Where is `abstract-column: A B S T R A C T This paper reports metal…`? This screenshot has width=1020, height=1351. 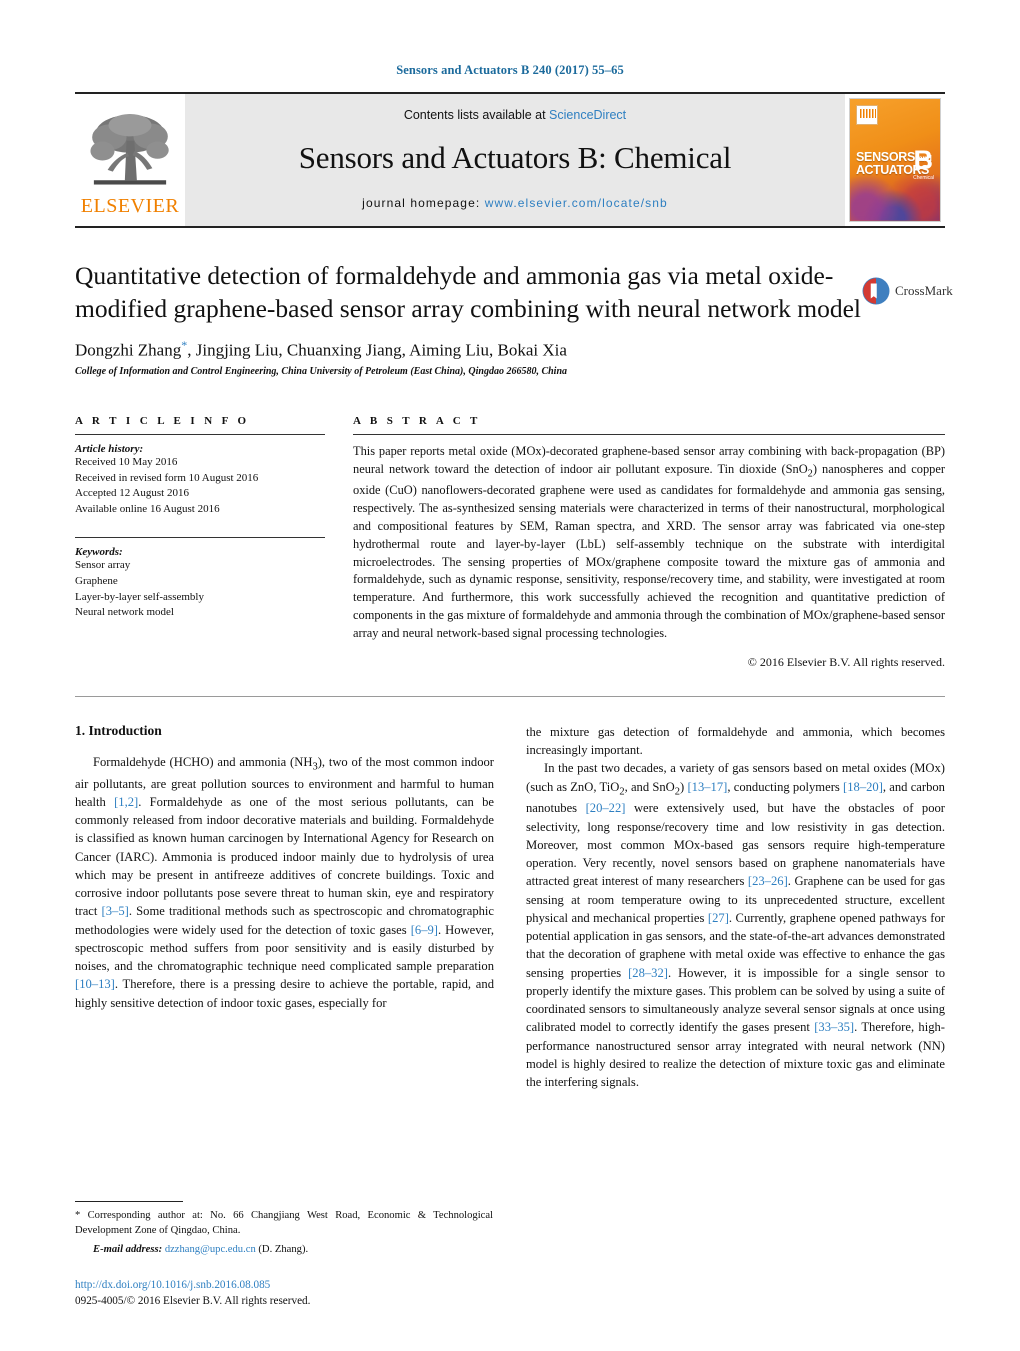 abstract-column: A B S T R A C T This paper reports metal… is located at coordinates (649, 542).